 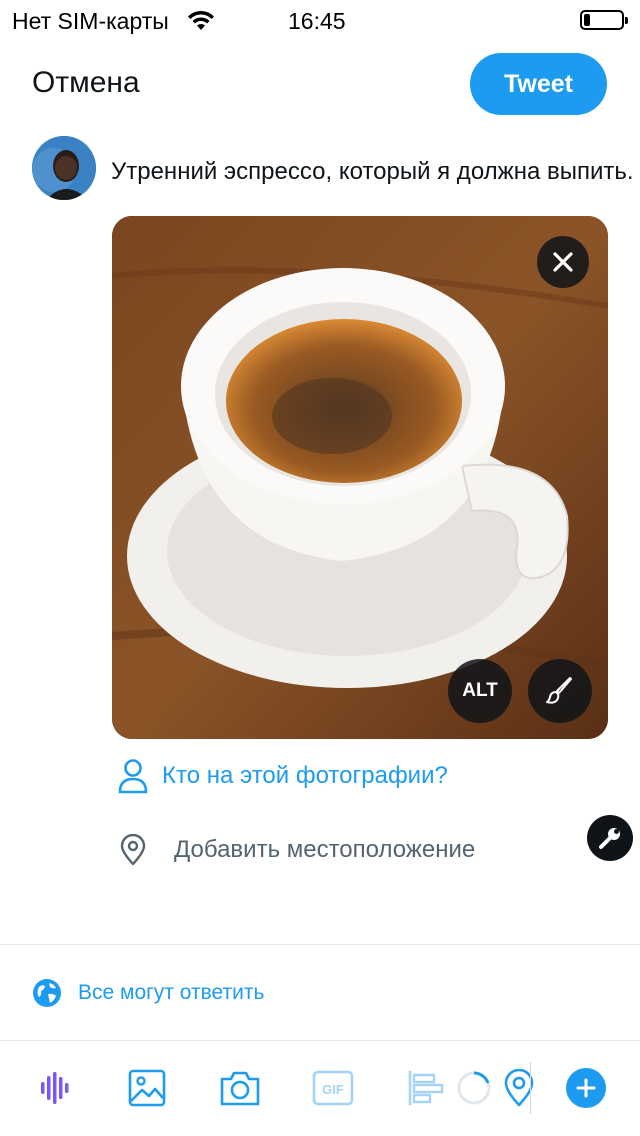 I want to click on add-location-button: Добавить местоположение, so click(x=296, y=850).